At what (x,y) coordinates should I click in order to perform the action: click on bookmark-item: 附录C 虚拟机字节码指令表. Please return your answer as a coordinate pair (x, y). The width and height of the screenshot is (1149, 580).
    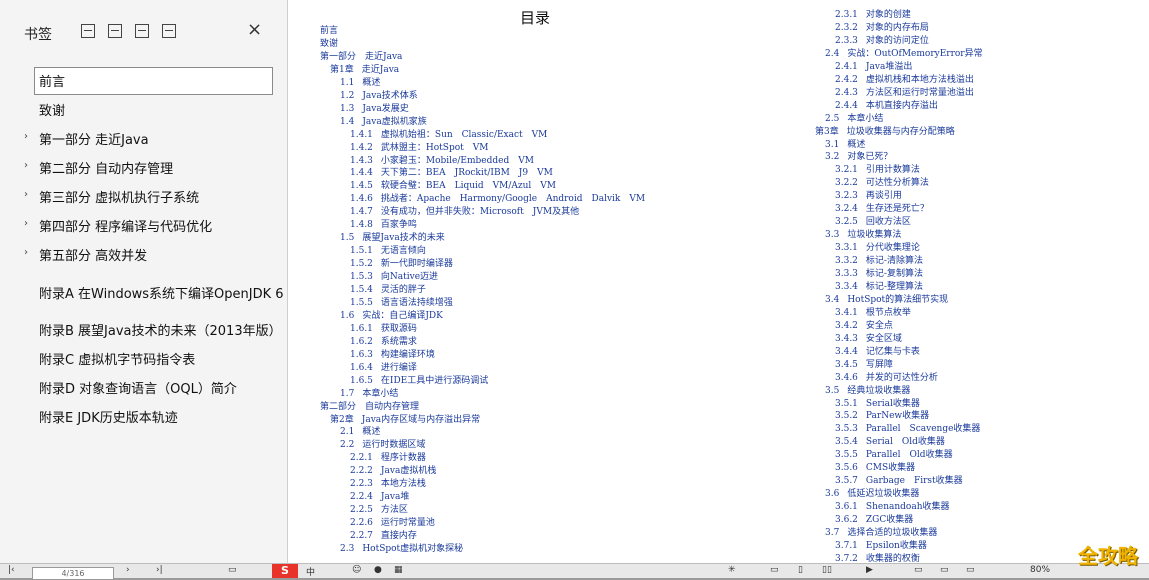
    Looking at the image, I should click on (143, 358).